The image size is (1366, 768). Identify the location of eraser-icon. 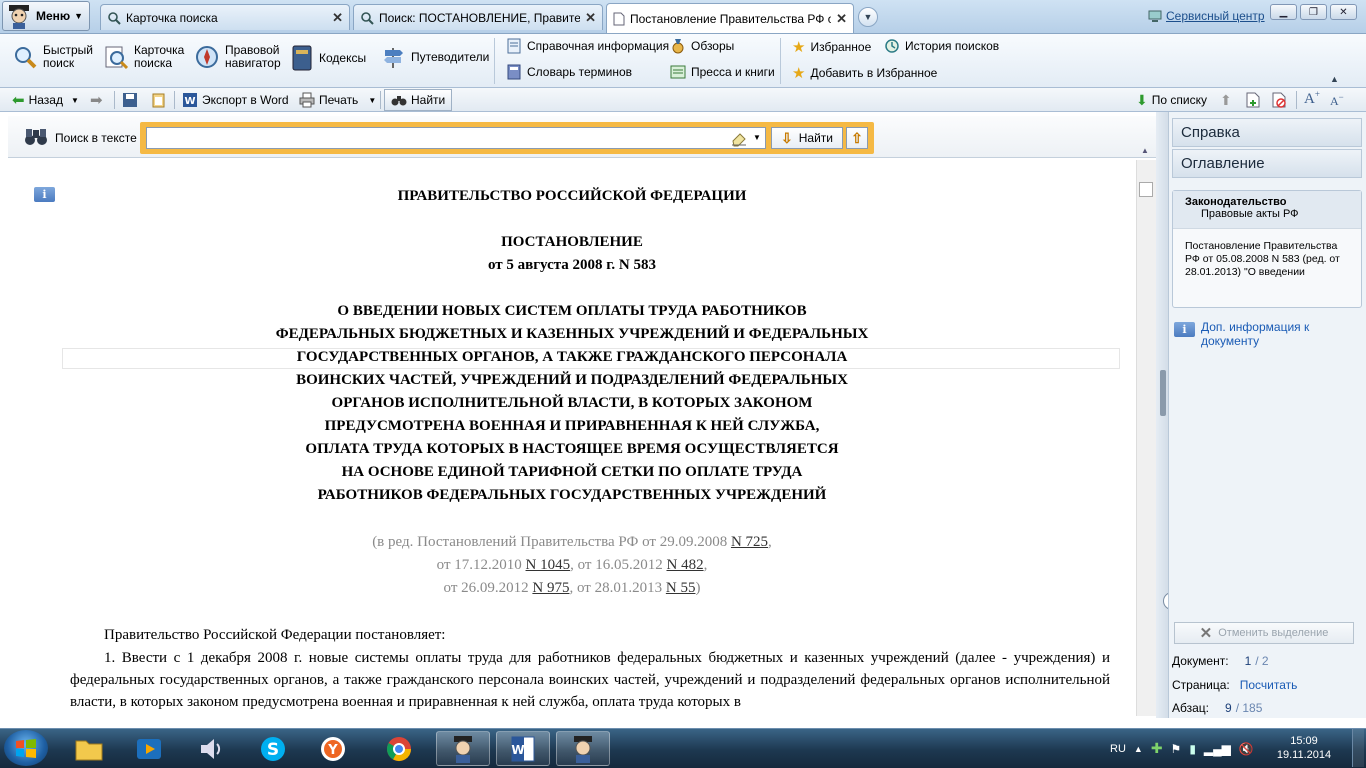
(739, 138).